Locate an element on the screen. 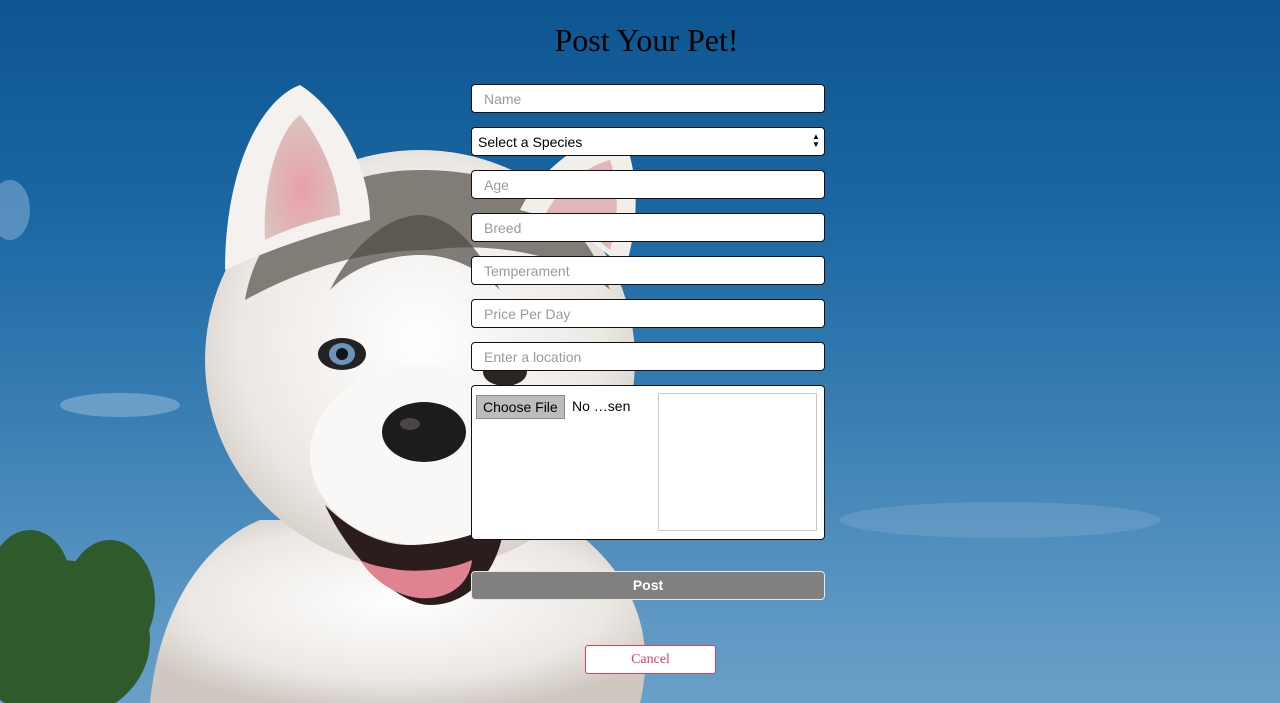 Image resolution: width=1280 pixels, height=703 pixels. species-select-value: Select a Species is located at coordinates (530, 142).